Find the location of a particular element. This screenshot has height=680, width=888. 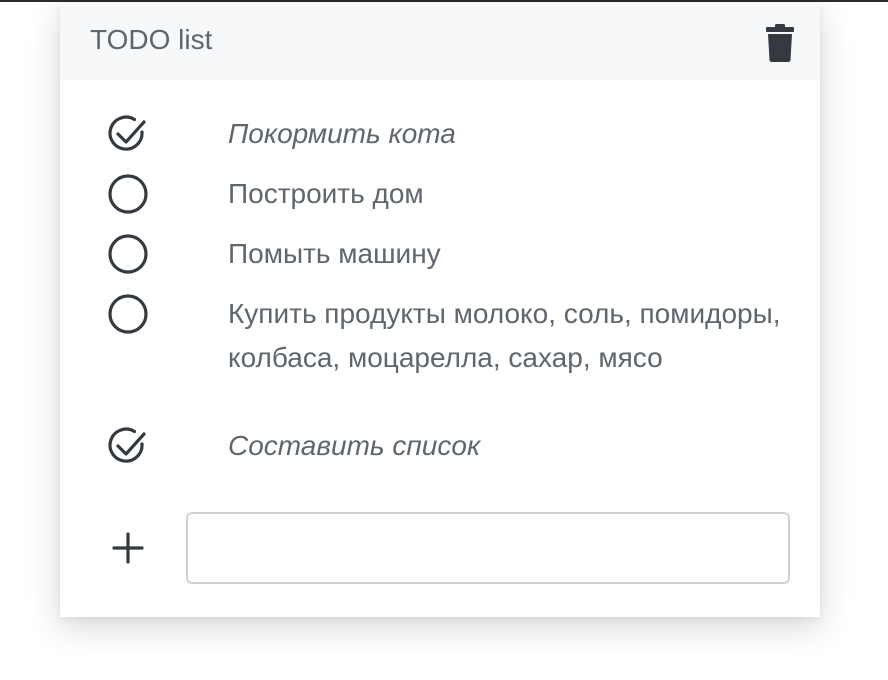

page-title: TODO list is located at coordinates (151, 39).